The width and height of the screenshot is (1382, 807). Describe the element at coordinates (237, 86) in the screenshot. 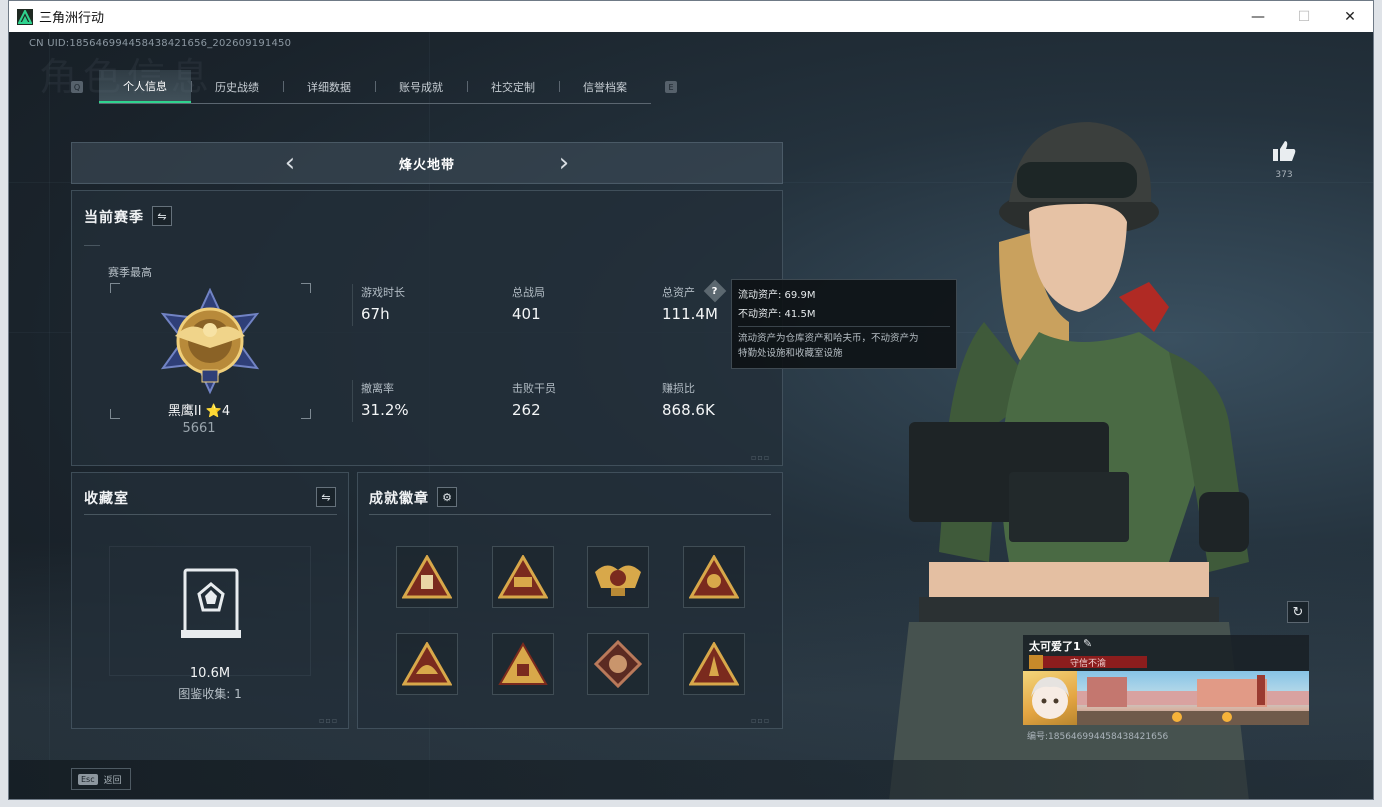

I see `tab-history: 历史战绩` at that location.